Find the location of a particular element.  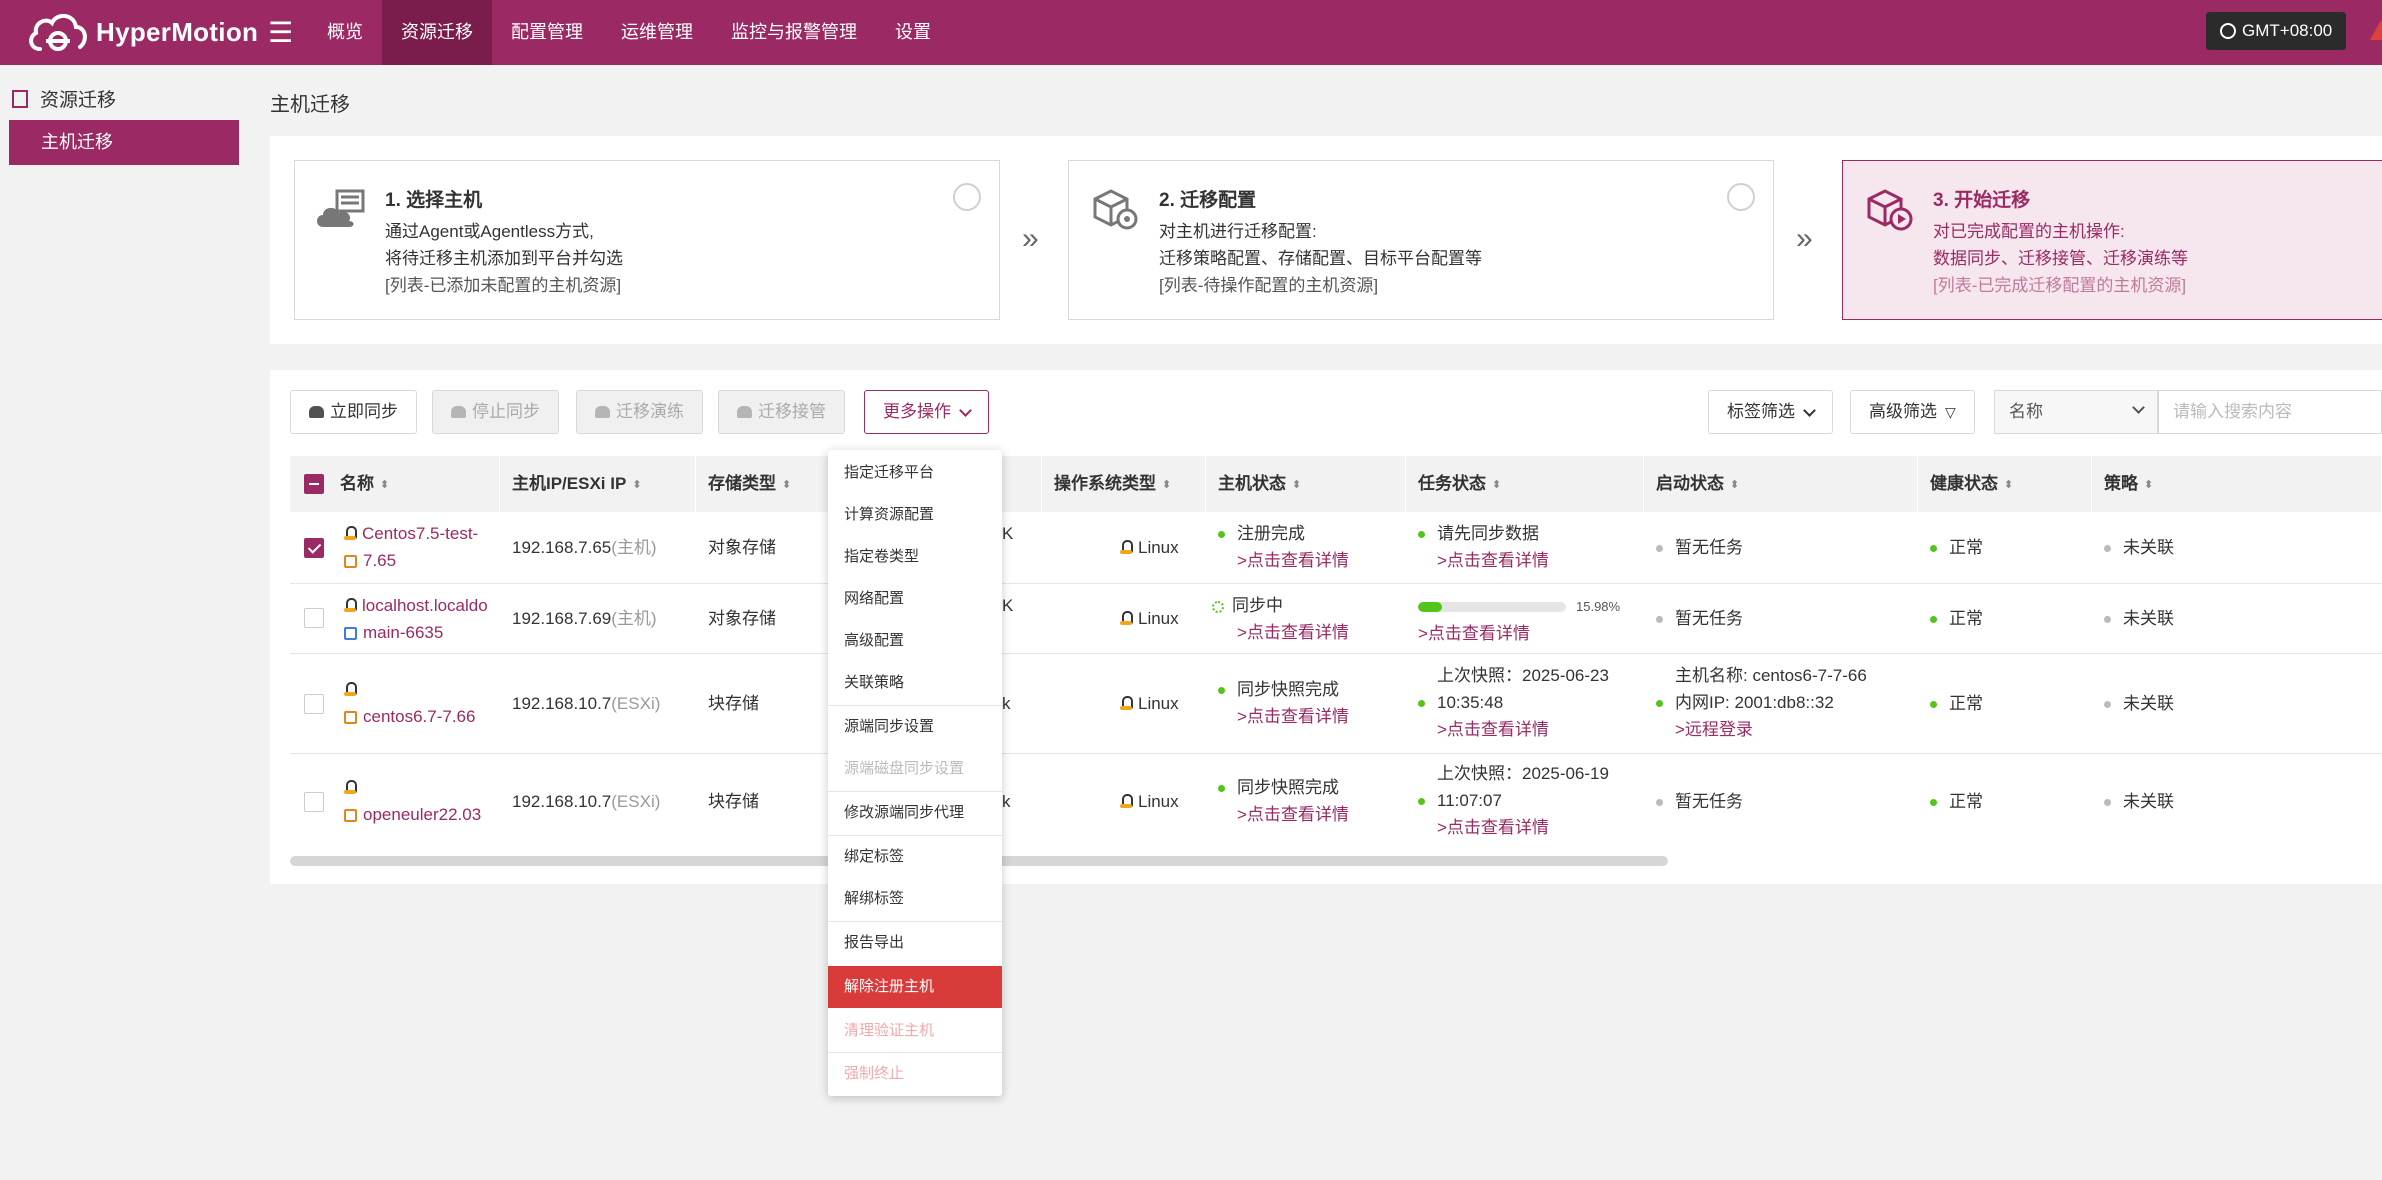

menu-item-link-policy: 关联策略 is located at coordinates (915, 683).